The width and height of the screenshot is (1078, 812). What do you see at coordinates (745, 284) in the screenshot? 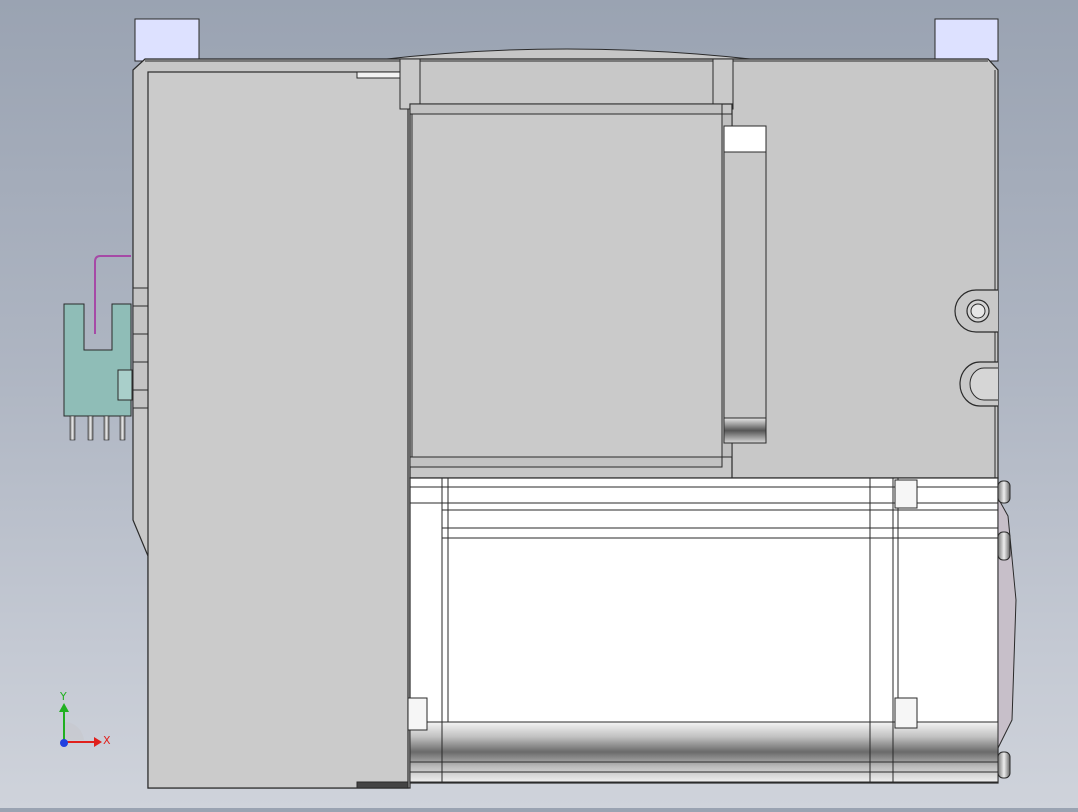
I see `side-plate` at bounding box center [745, 284].